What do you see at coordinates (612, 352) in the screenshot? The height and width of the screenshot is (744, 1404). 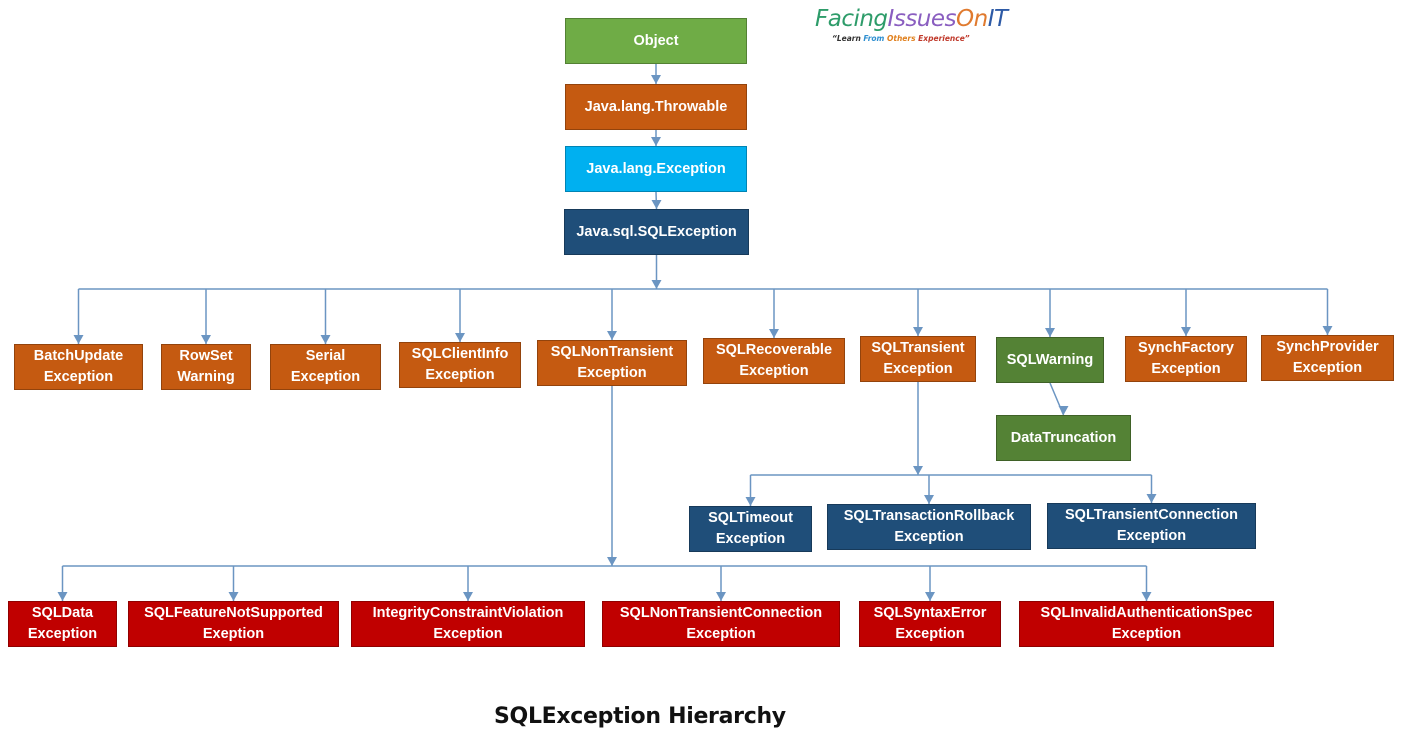 I see `node-label-line: SQLNonTransient` at bounding box center [612, 352].